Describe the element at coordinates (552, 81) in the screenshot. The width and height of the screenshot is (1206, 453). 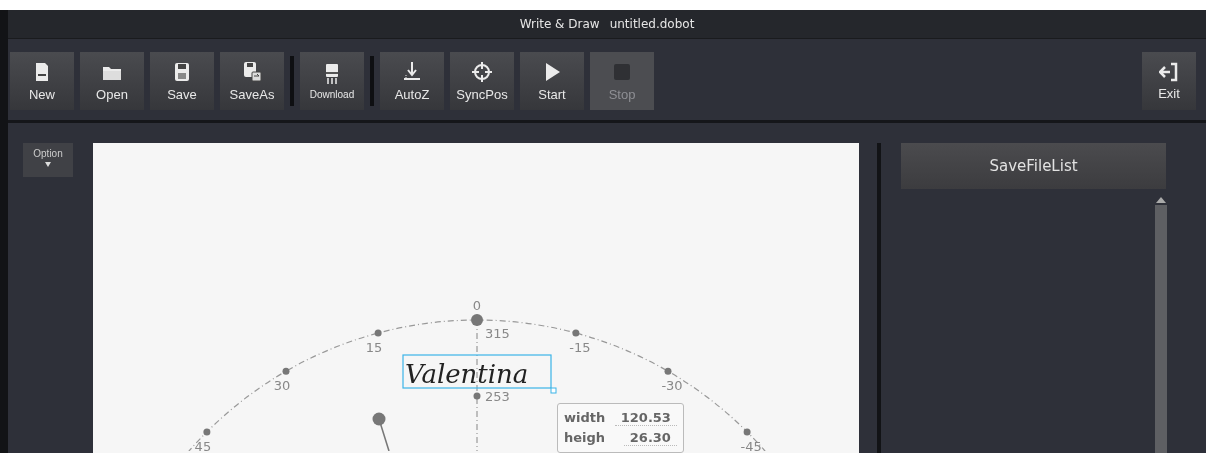
I see `start-button: Start` at that location.